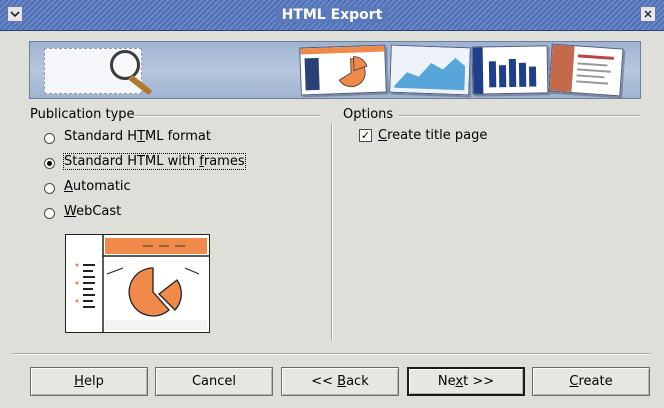 This screenshot has height=408, width=664. Describe the element at coordinates (137, 283) in the screenshot. I see `frames-layout-preview-image` at that location.